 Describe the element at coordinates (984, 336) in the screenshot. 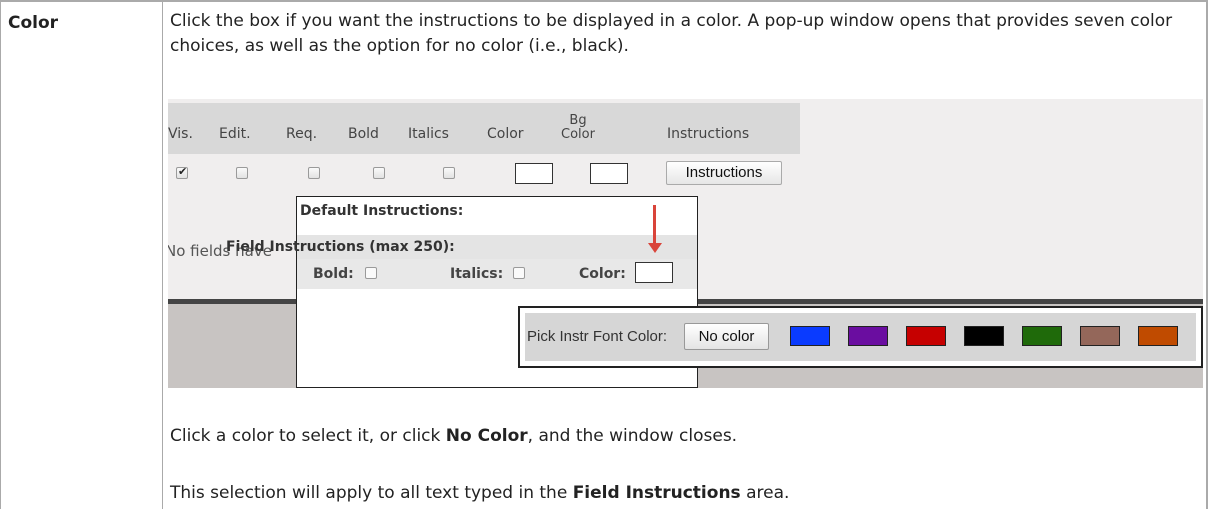

I see `swatch-black` at that location.